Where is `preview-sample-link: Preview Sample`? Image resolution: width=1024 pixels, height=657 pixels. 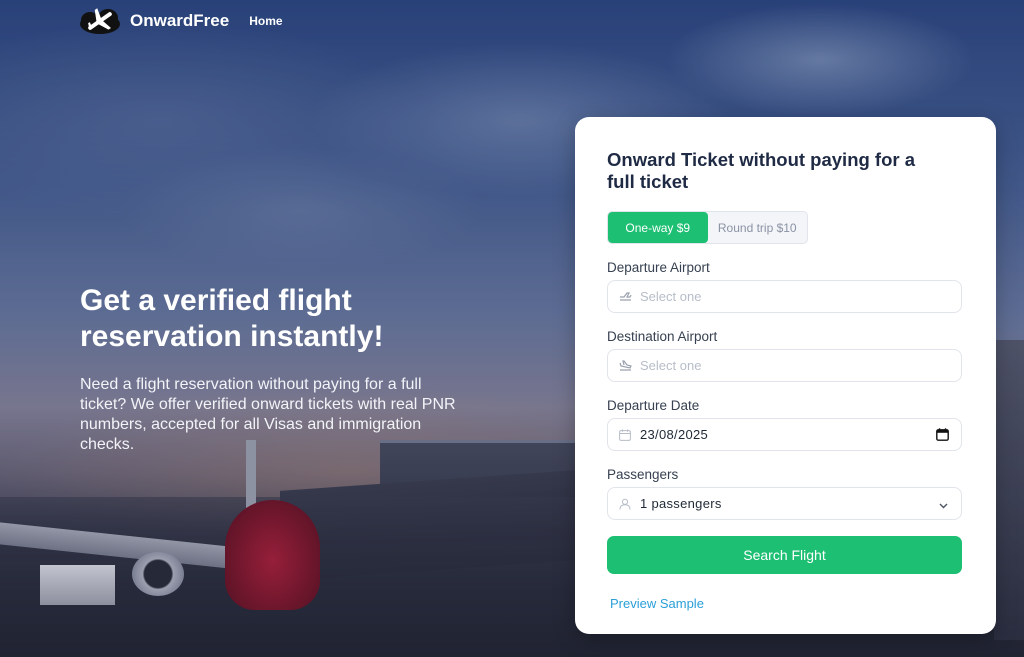
preview-sample-link: Preview Sample is located at coordinates (657, 603).